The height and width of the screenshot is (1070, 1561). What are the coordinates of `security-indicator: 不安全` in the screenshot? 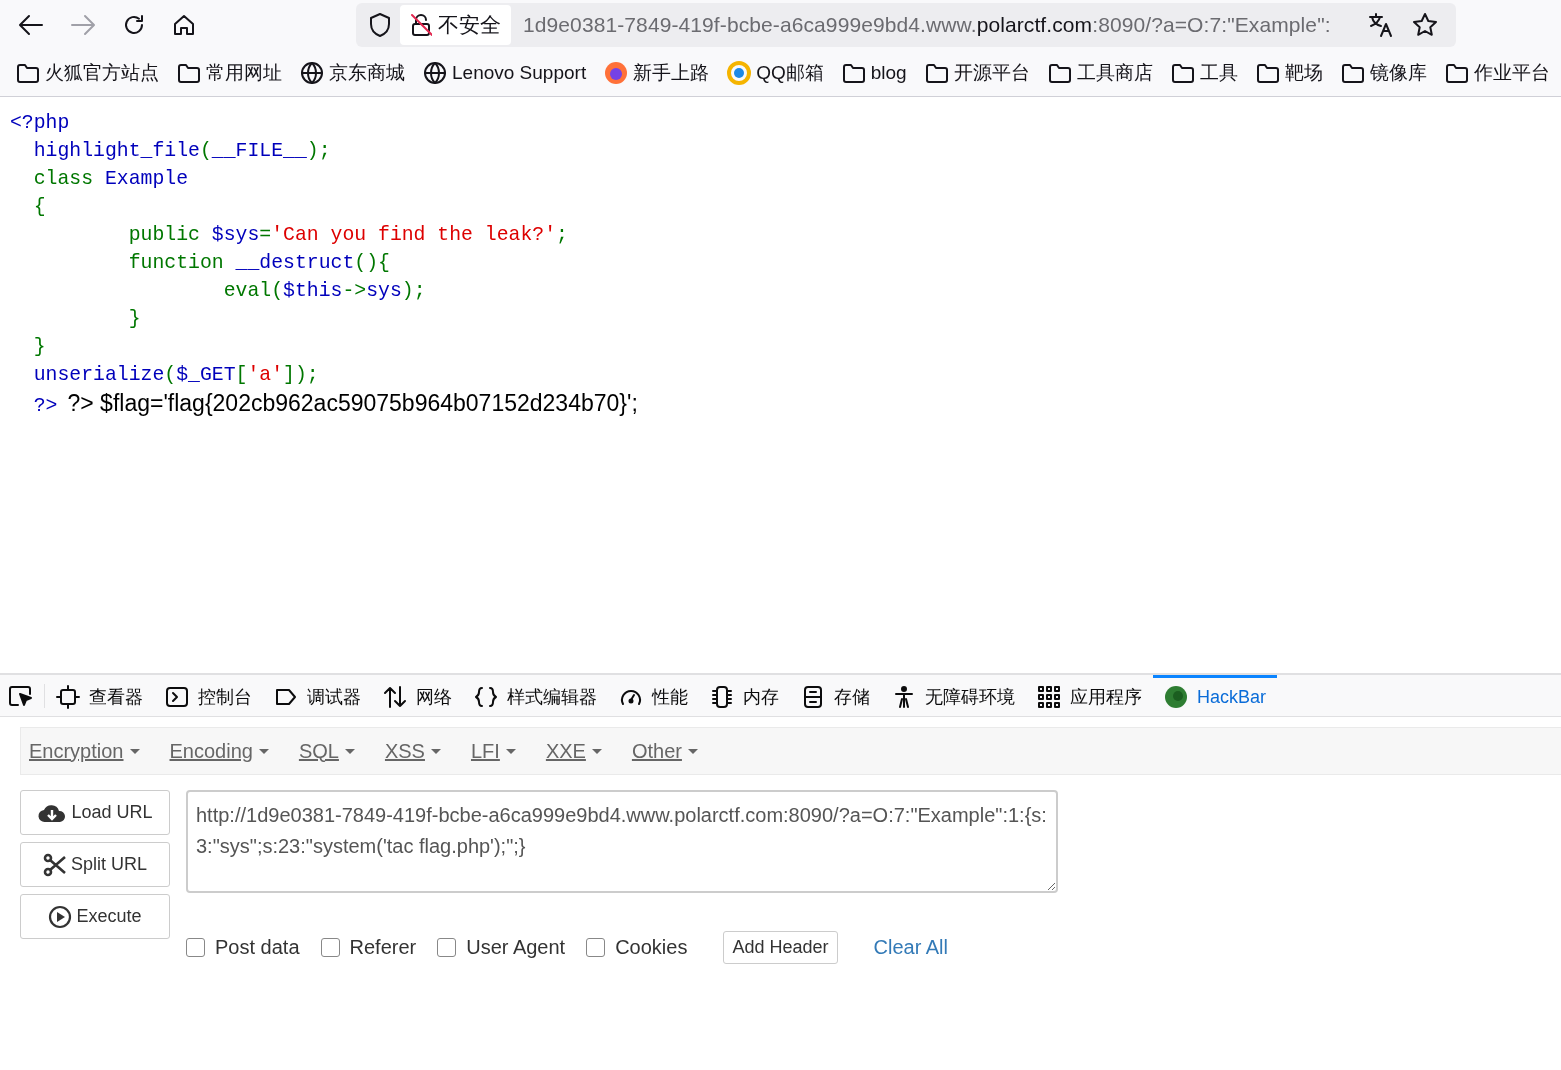 It's located at (455, 24).